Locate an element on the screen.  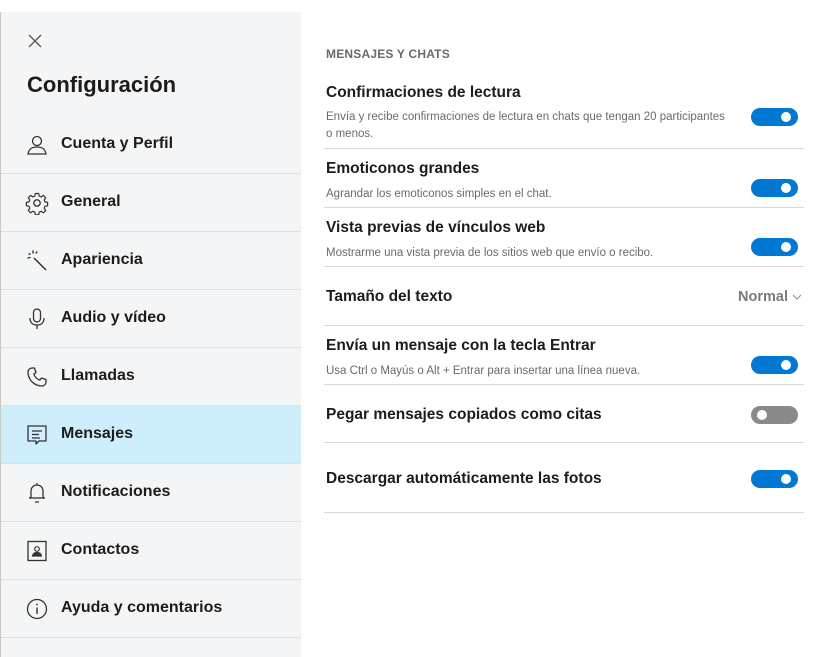
section-title: MENSAJES Y CHATS is located at coordinates (388, 54).